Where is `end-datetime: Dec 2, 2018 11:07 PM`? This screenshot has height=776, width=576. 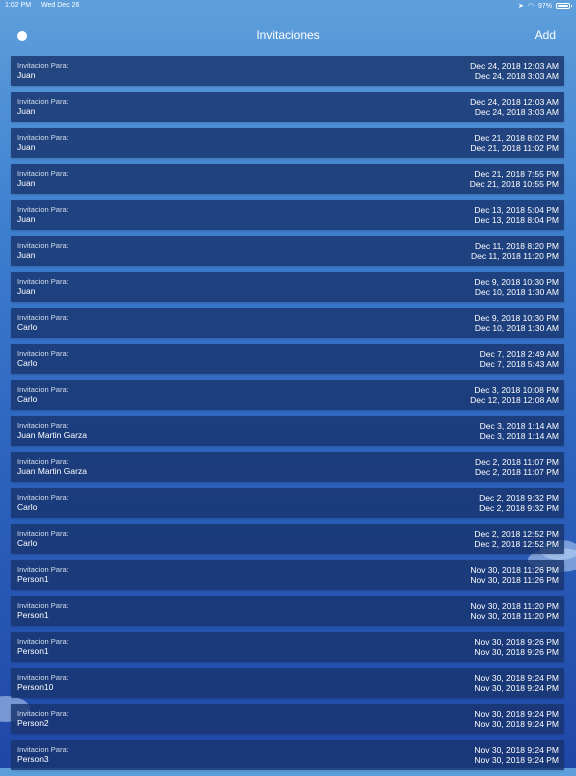
end-datetime: Dec 2, 2018 11:07 PM is located at coordinates (517, 472).